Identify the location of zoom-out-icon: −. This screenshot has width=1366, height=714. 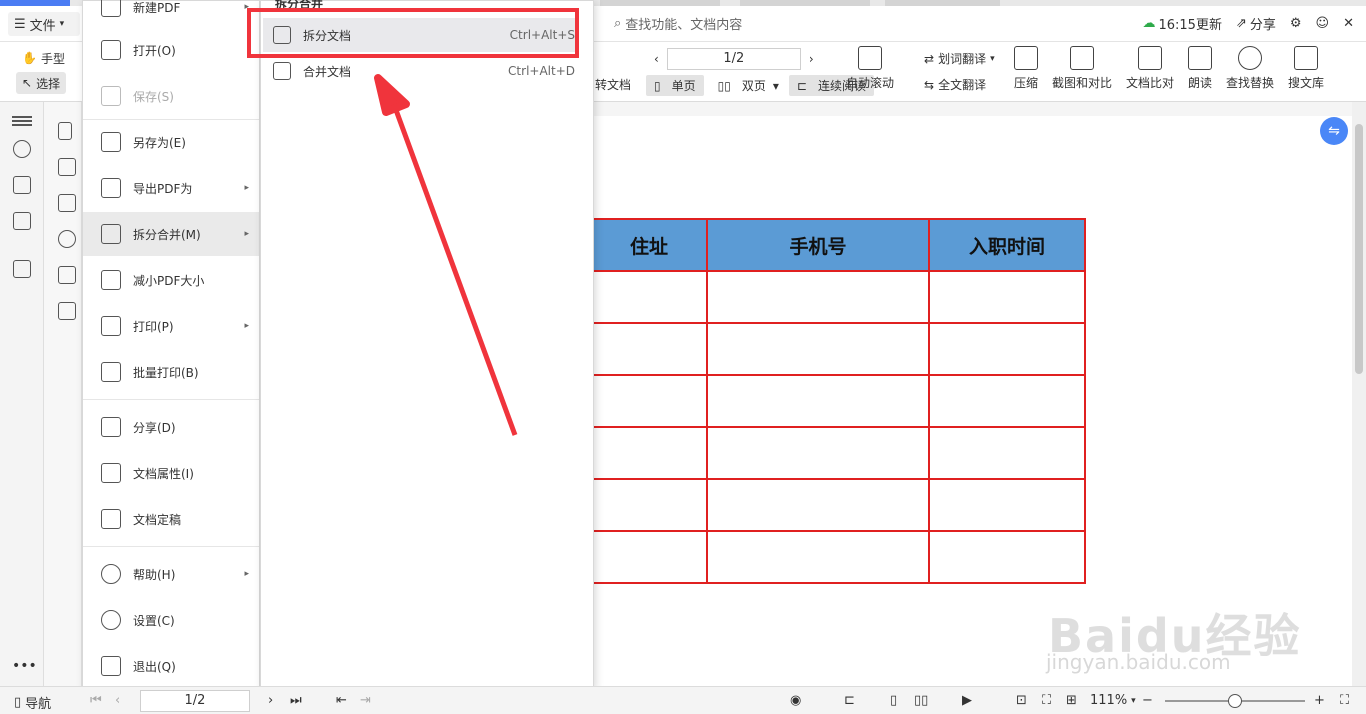
(1147, 700).